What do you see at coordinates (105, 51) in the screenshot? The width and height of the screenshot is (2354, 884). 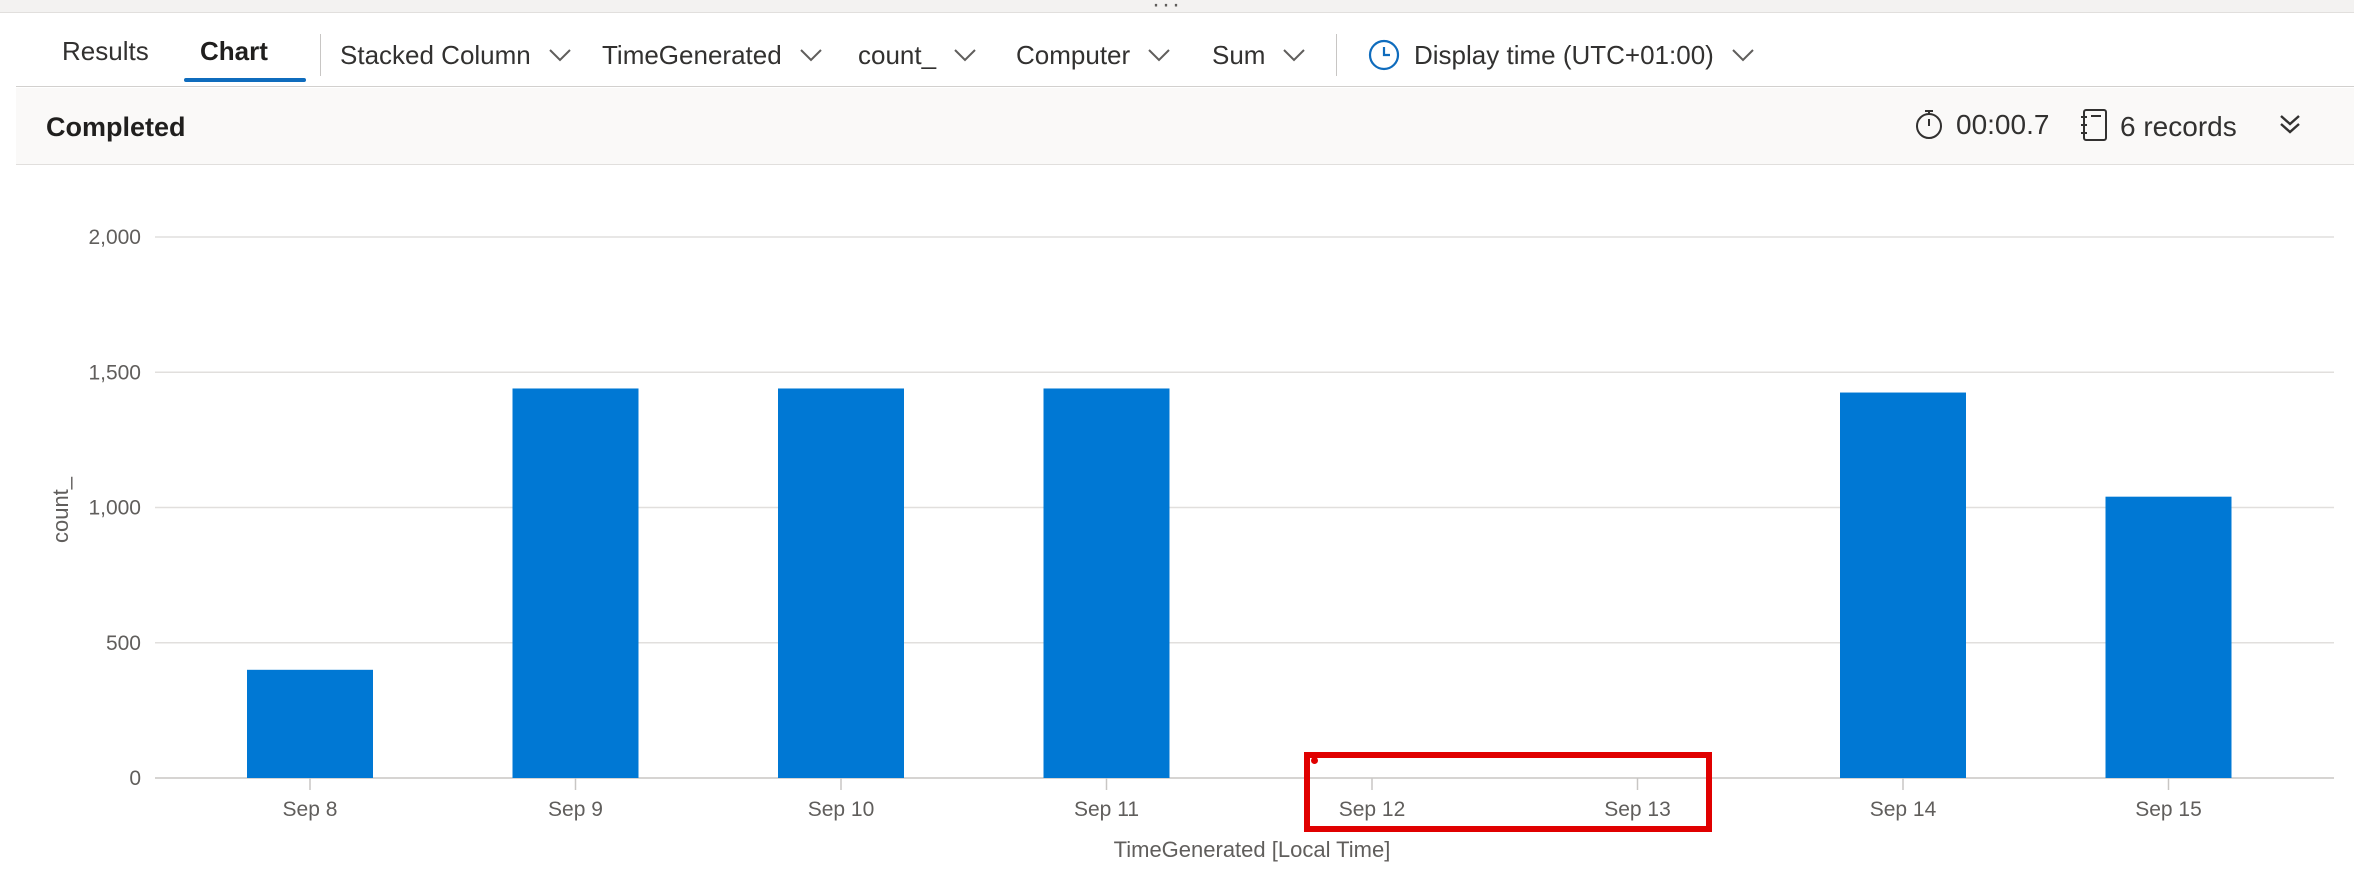 I see `tab-results: Results` at bounding box center [105, 51].